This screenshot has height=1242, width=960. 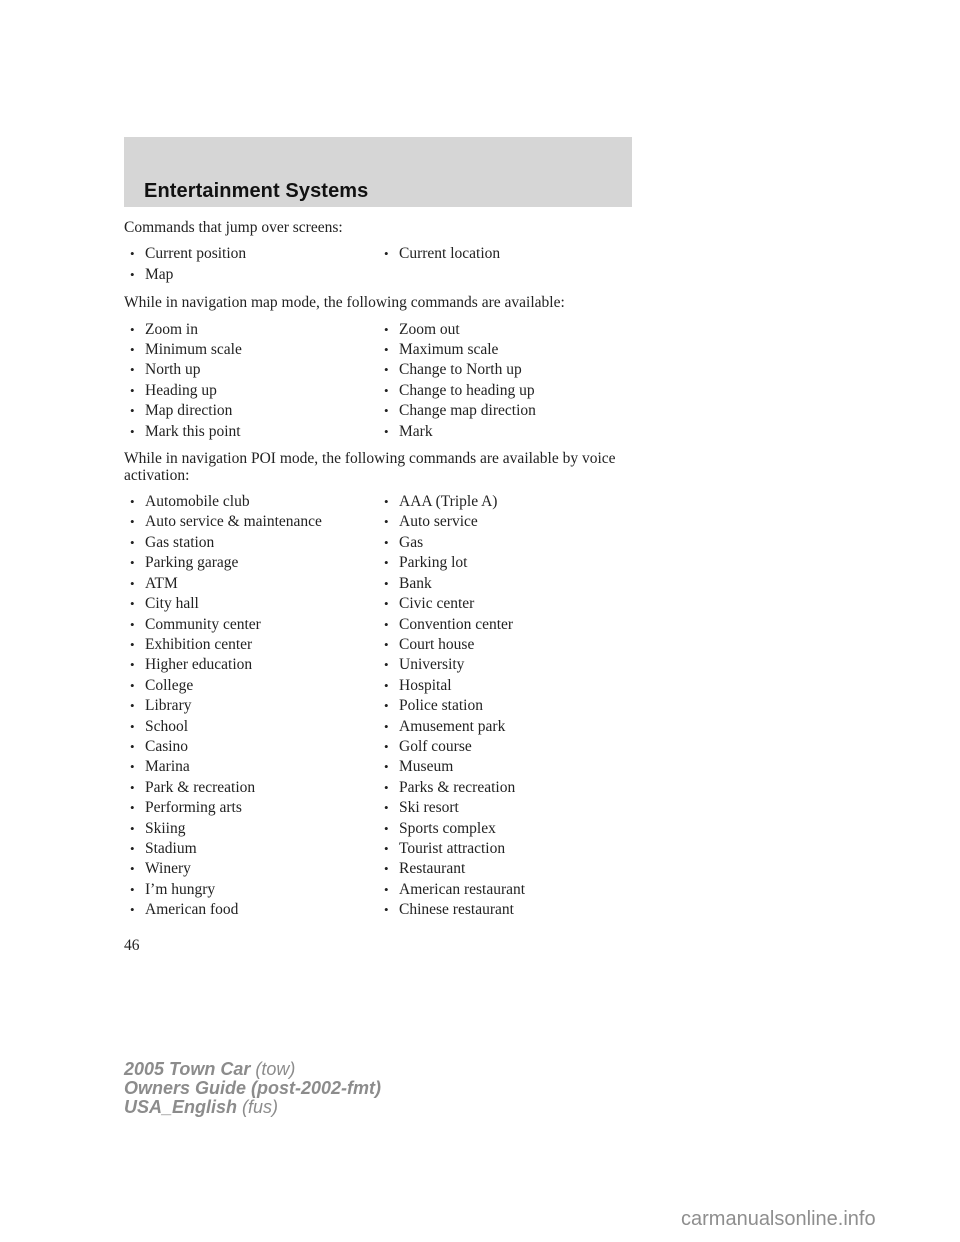 I want to click on list-item-label: Bank, so click(x=415, y=583).